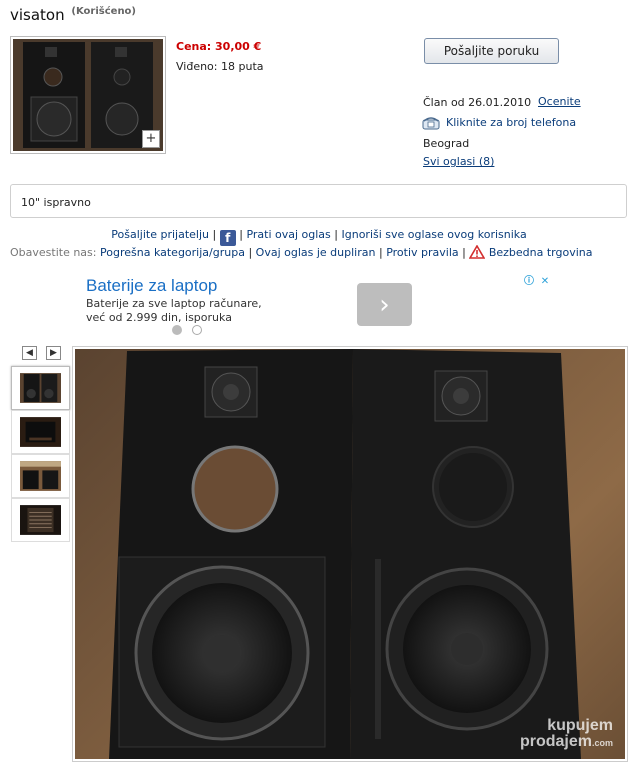 The height and width of the screenshot is (772, 638). Describe the element at coordinates (511, 122) in the screenshot. I see `phone-link: Kliknite za broj telefona` at that location.